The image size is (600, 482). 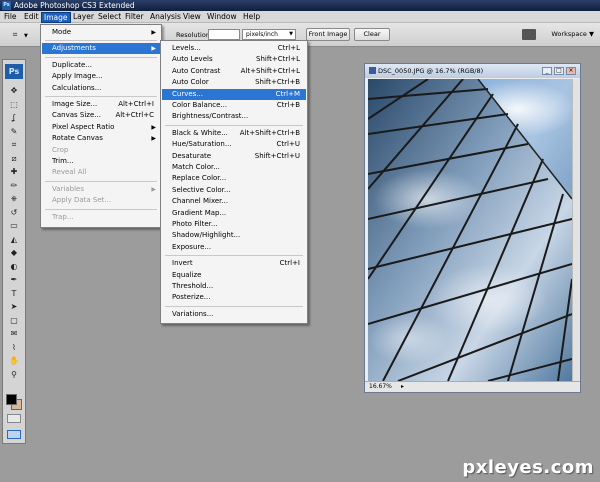 I want to click on menu-analysis: Analysis, so click(x=165, y=17).